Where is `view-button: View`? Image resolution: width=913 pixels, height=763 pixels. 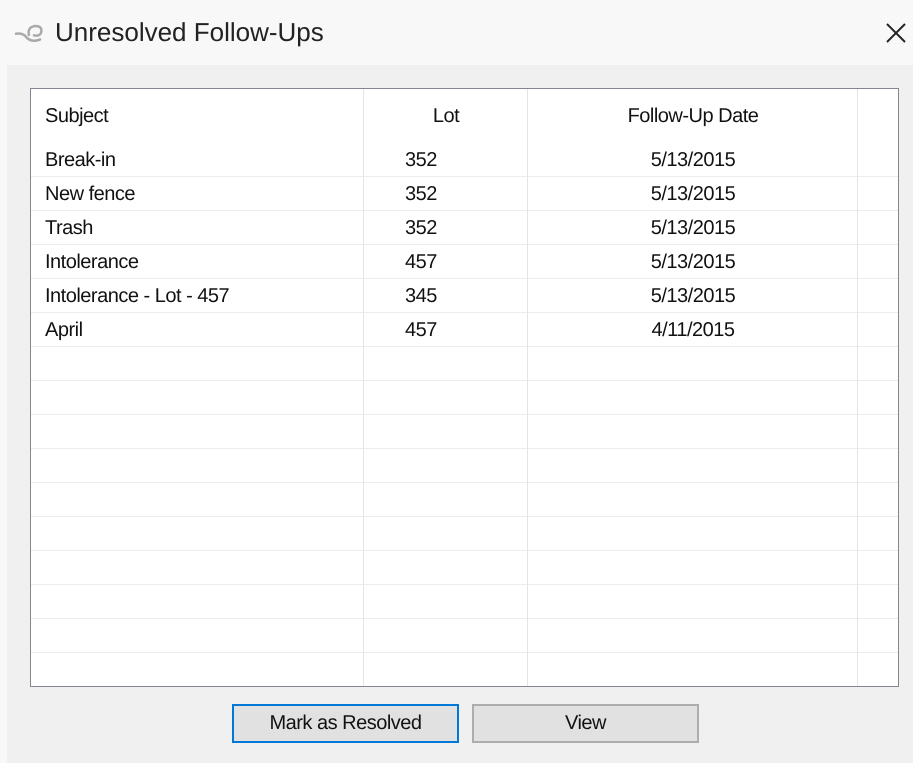 view-button: View is located at coordinates (585, 723).